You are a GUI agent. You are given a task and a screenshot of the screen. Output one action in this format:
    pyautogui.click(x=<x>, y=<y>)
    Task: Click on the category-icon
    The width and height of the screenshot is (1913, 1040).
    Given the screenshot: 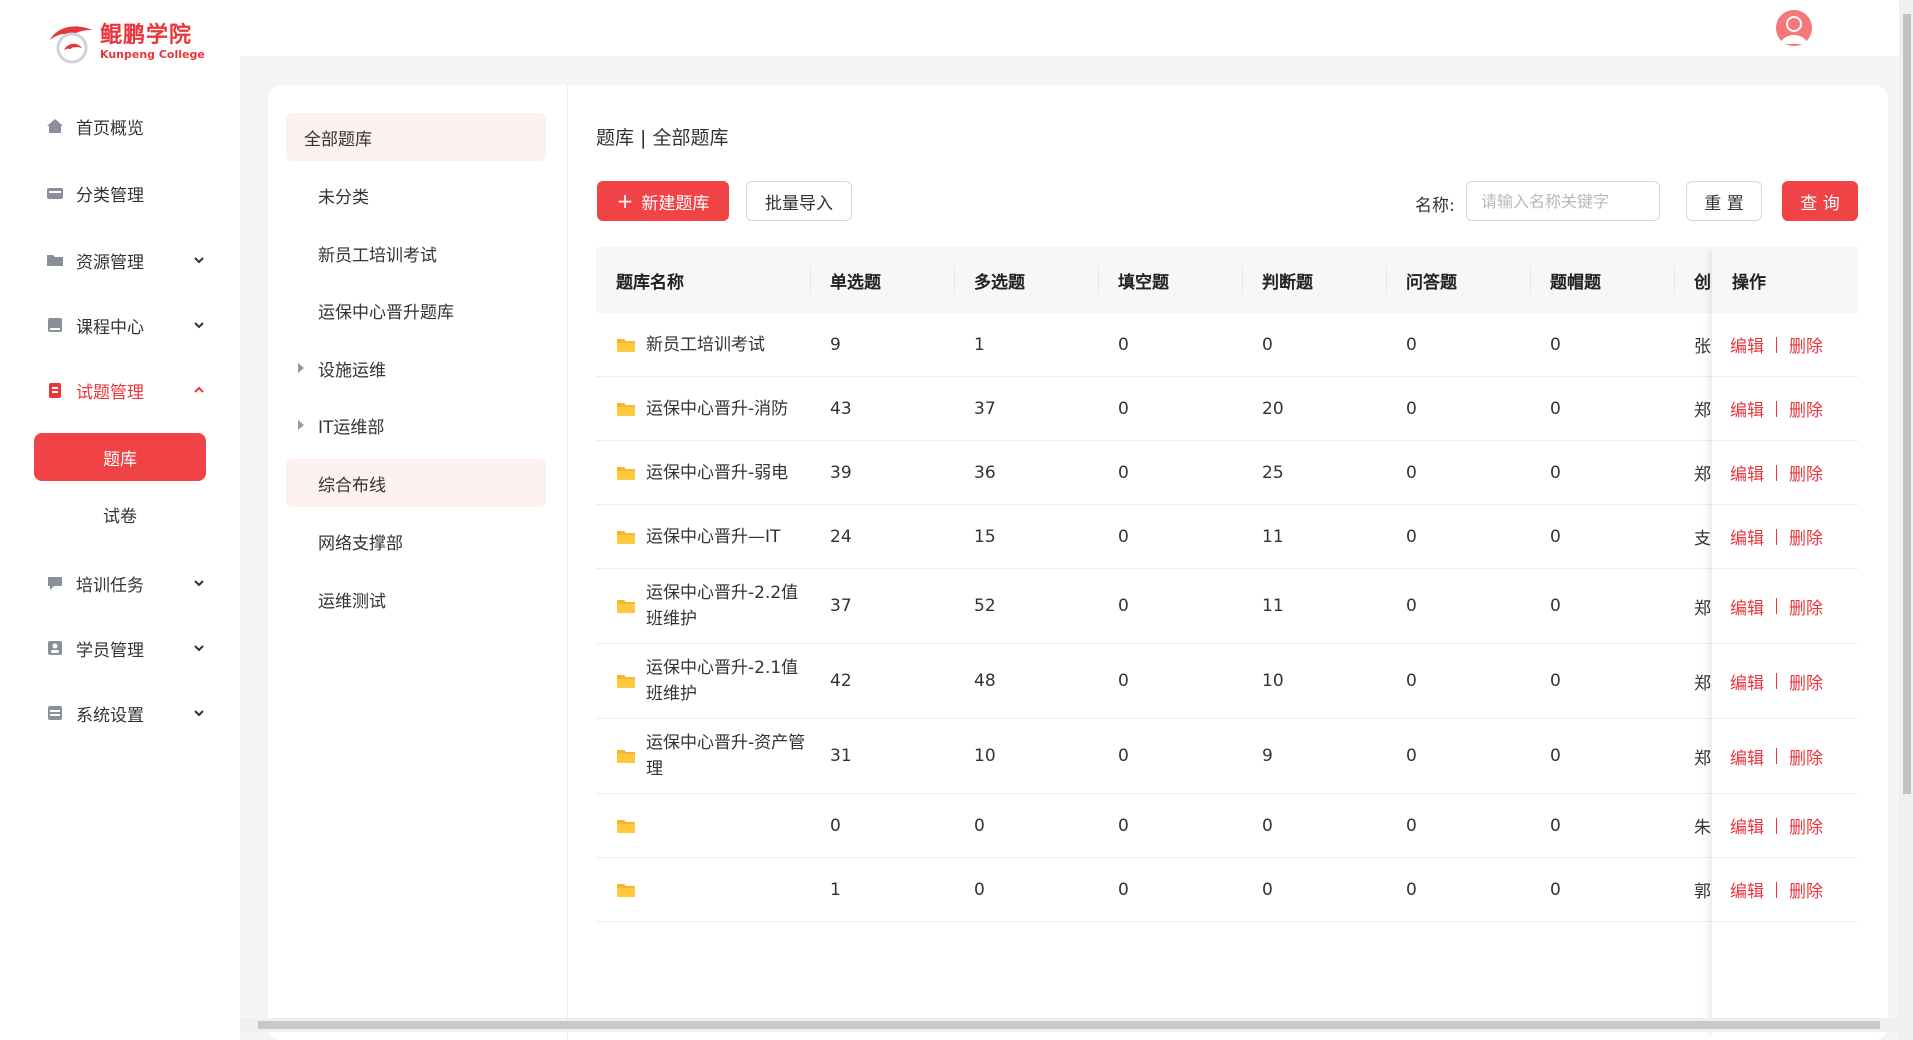 What is the action you would take?
    pyautogui.click(x=55, y=193)
    